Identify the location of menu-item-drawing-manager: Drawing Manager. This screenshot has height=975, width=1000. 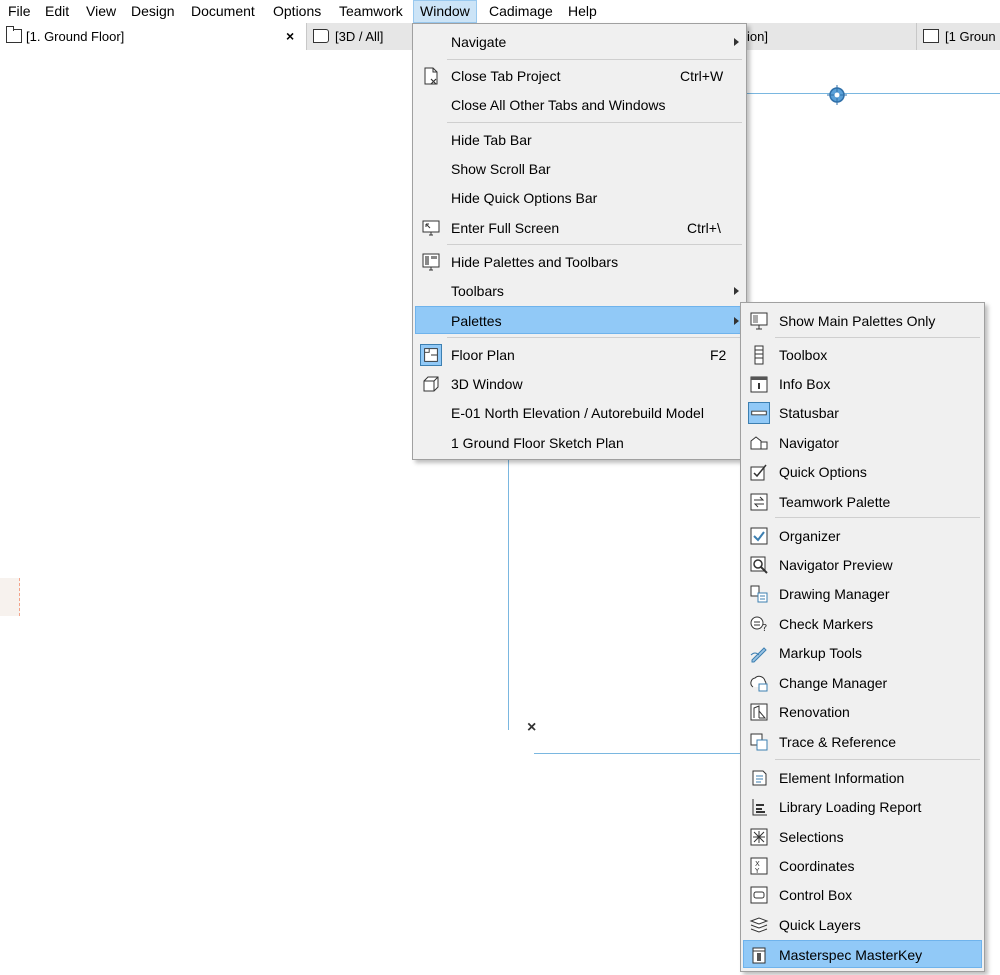
(862, 594).